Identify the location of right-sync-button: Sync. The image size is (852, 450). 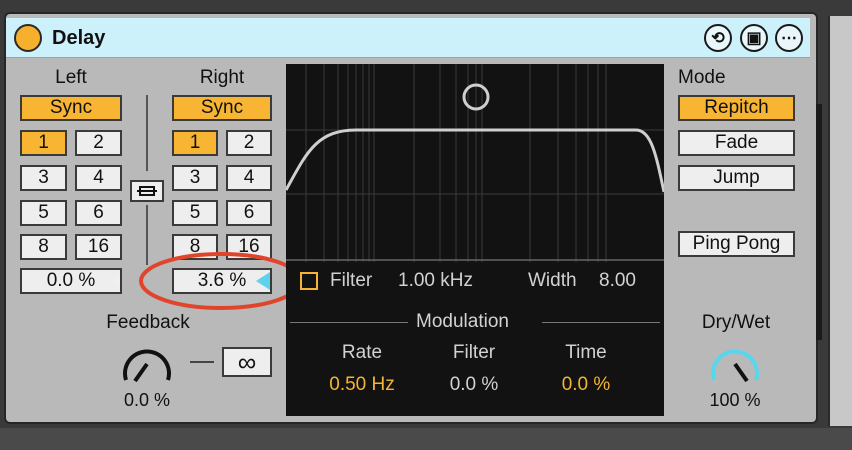
(222, 108).